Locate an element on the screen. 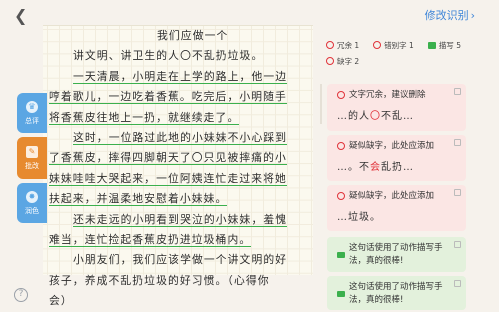  tab-polish-label: 润色 is located at coordinates (32, 210).